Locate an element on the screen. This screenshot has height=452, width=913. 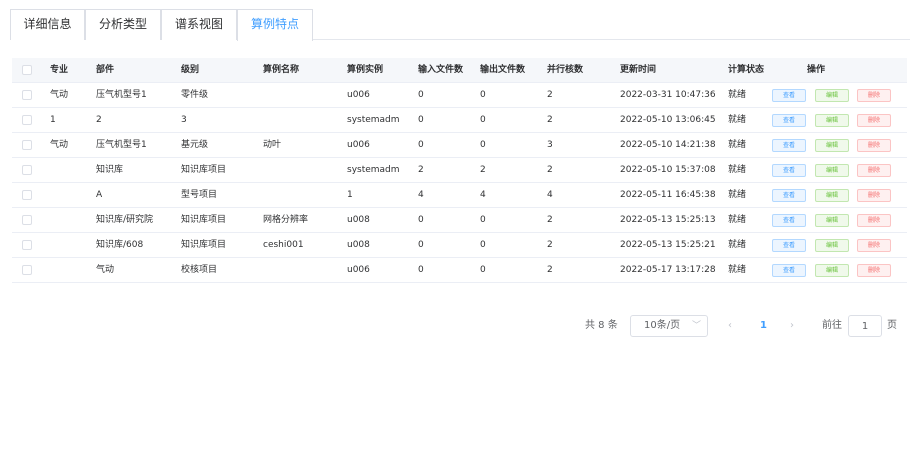
tab-1: 详细信息 is located at coordinates (47, 24).